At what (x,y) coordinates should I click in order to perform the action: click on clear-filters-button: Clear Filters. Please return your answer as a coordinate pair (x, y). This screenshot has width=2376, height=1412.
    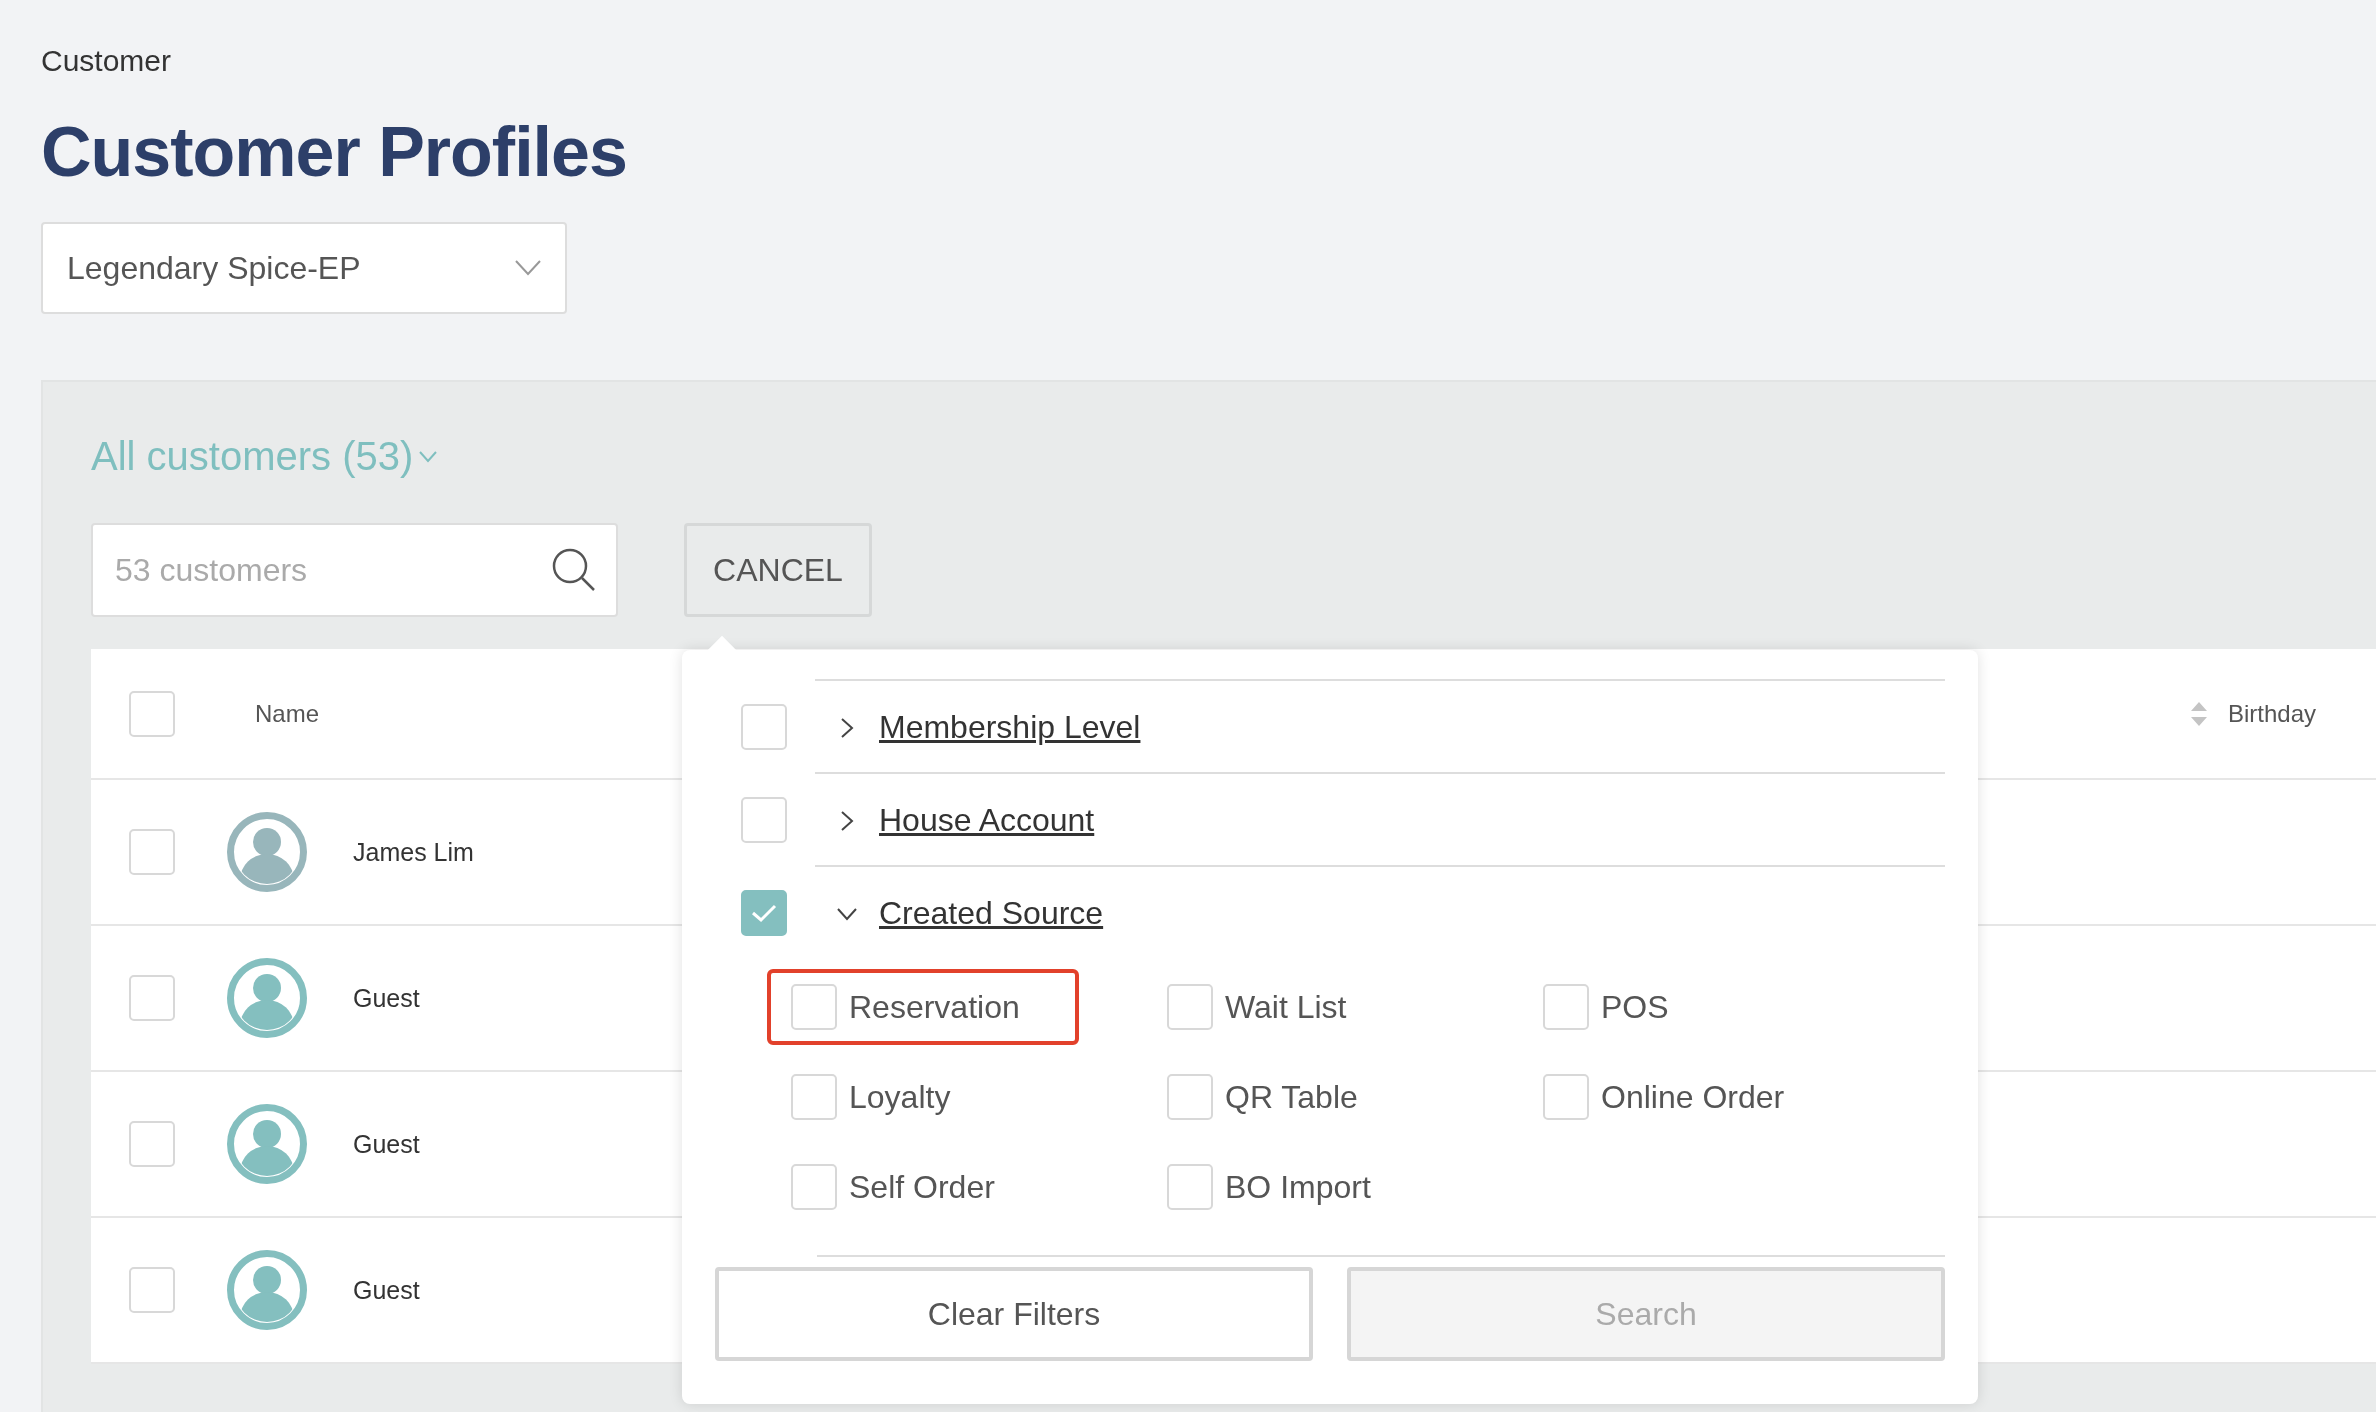
    Looking at the image, I should click on (1014, 1314).